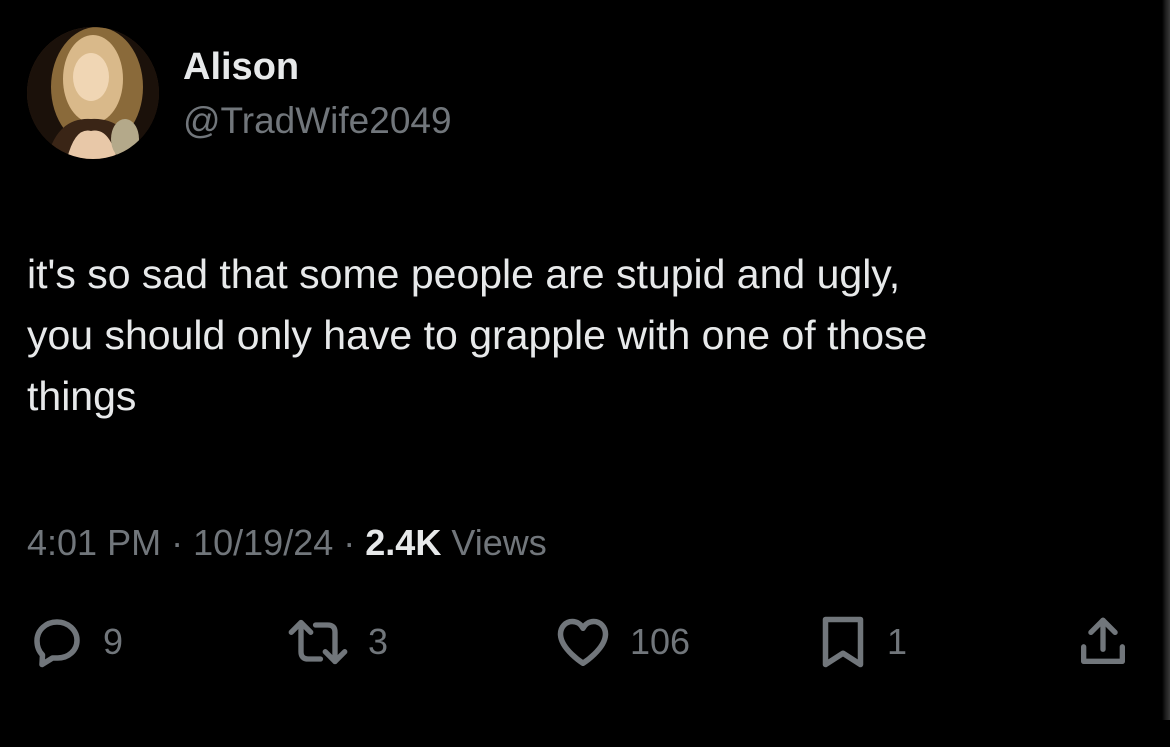 The width and height of the screenshot is (1170, 747). I want to click on share-button, so click(1103, 642).